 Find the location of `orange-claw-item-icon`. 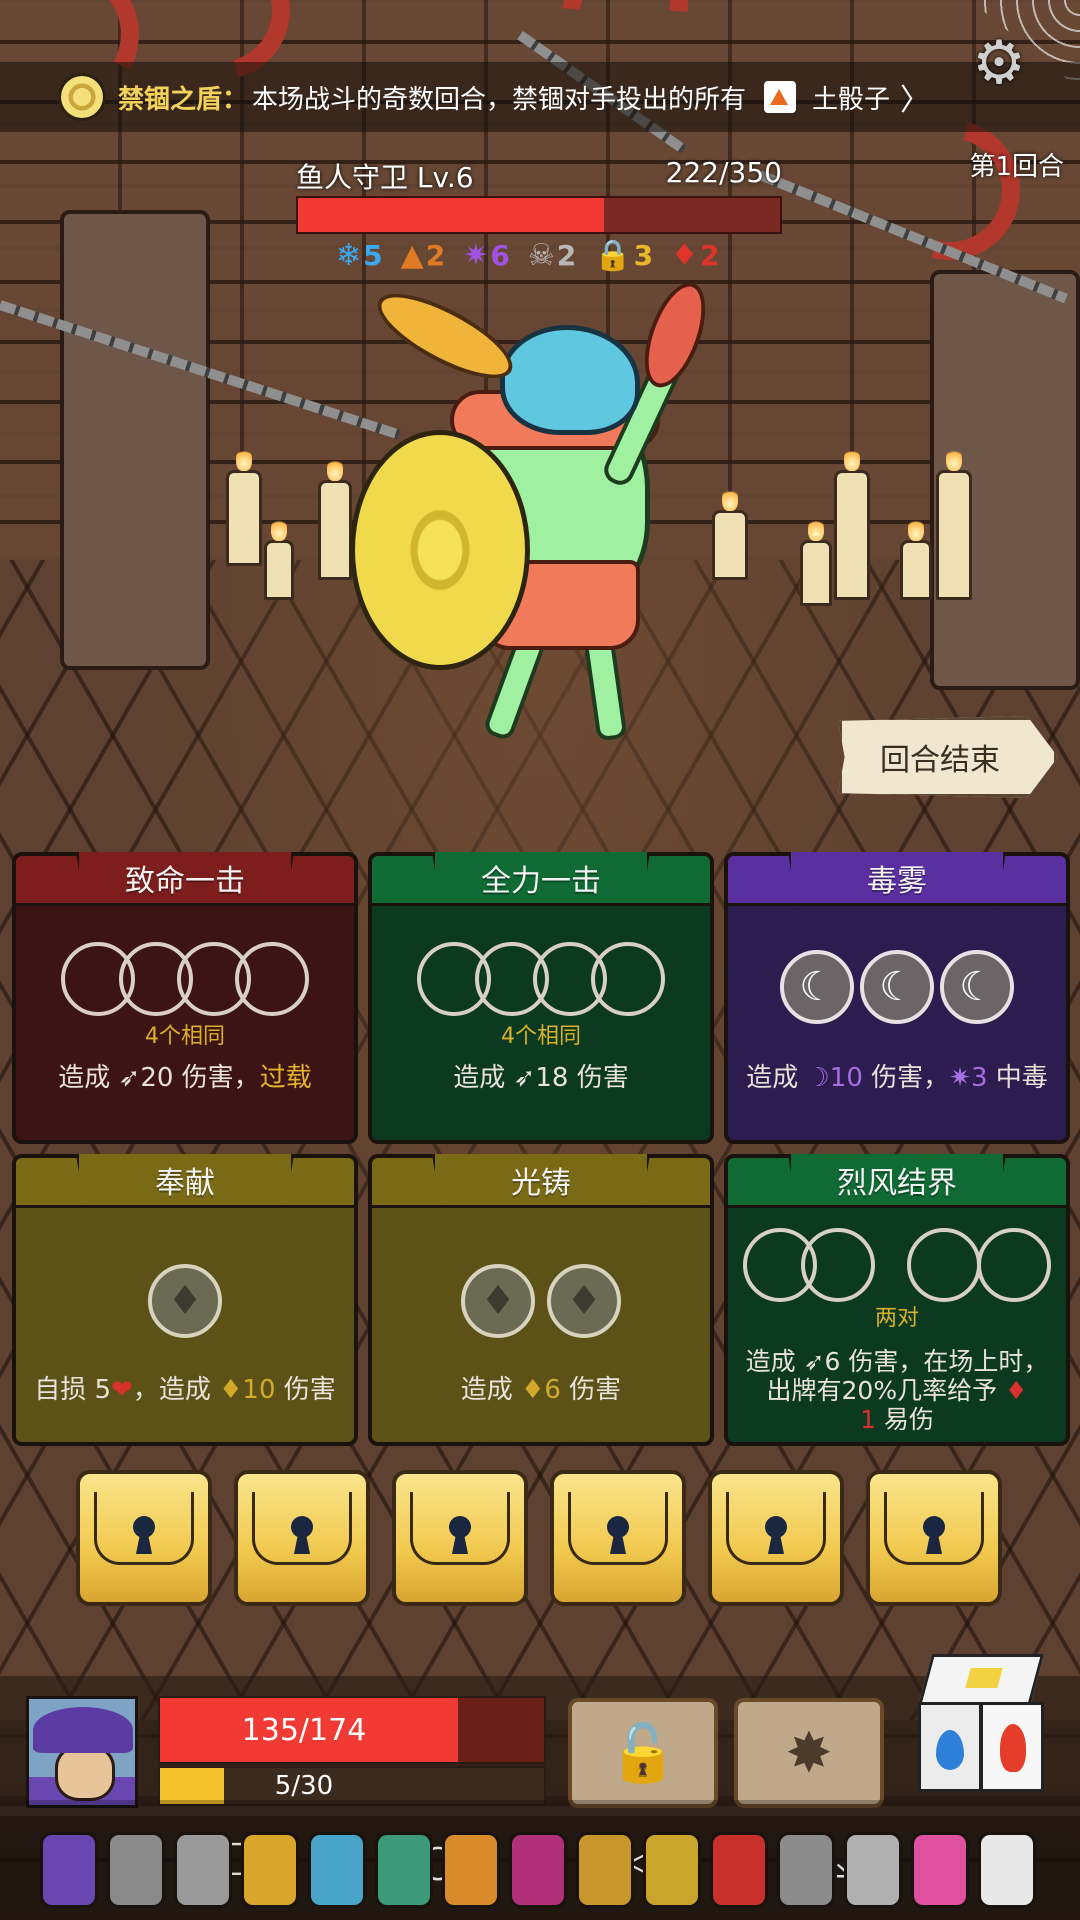

orange-claw-item-icon is located at coordinates (471, 1870).